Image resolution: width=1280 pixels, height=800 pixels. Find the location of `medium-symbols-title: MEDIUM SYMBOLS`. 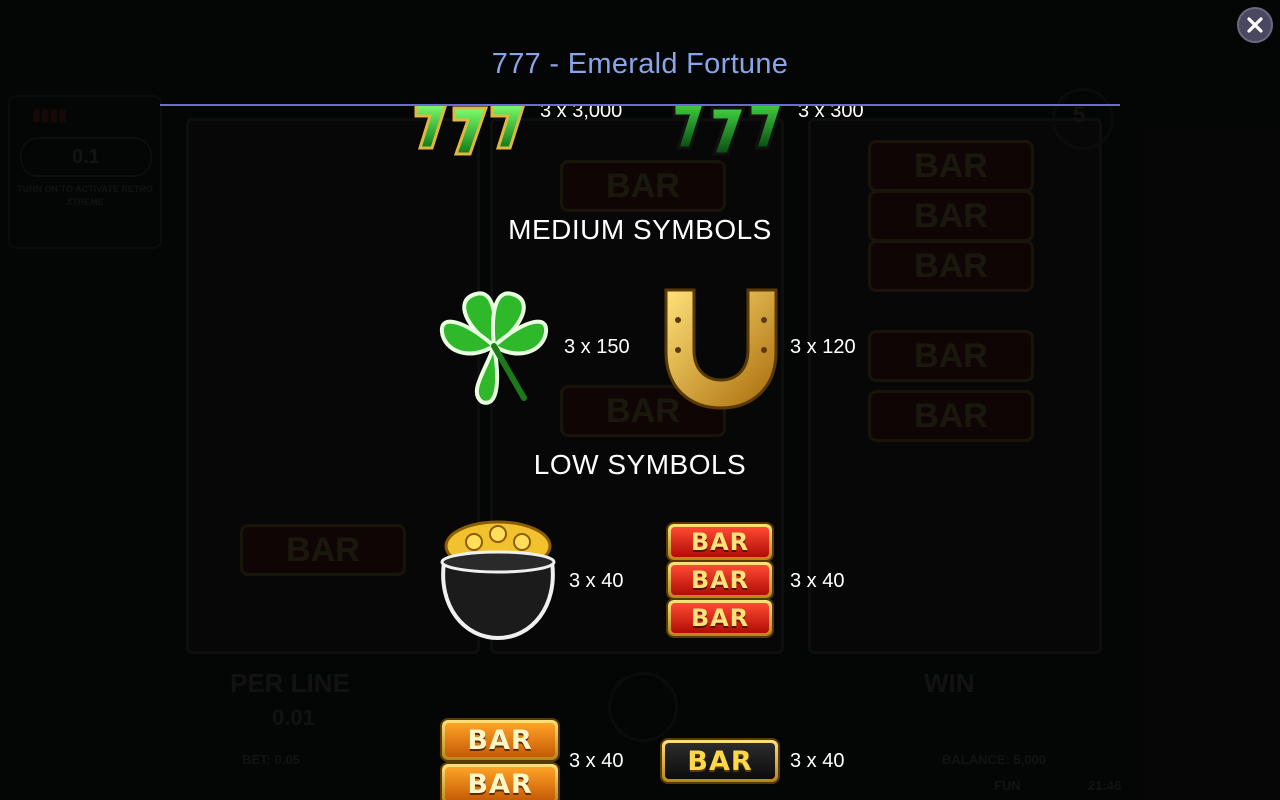

medium-symbols-title: MEDIUM SYMBOLS is located at coordinates (640, 229).